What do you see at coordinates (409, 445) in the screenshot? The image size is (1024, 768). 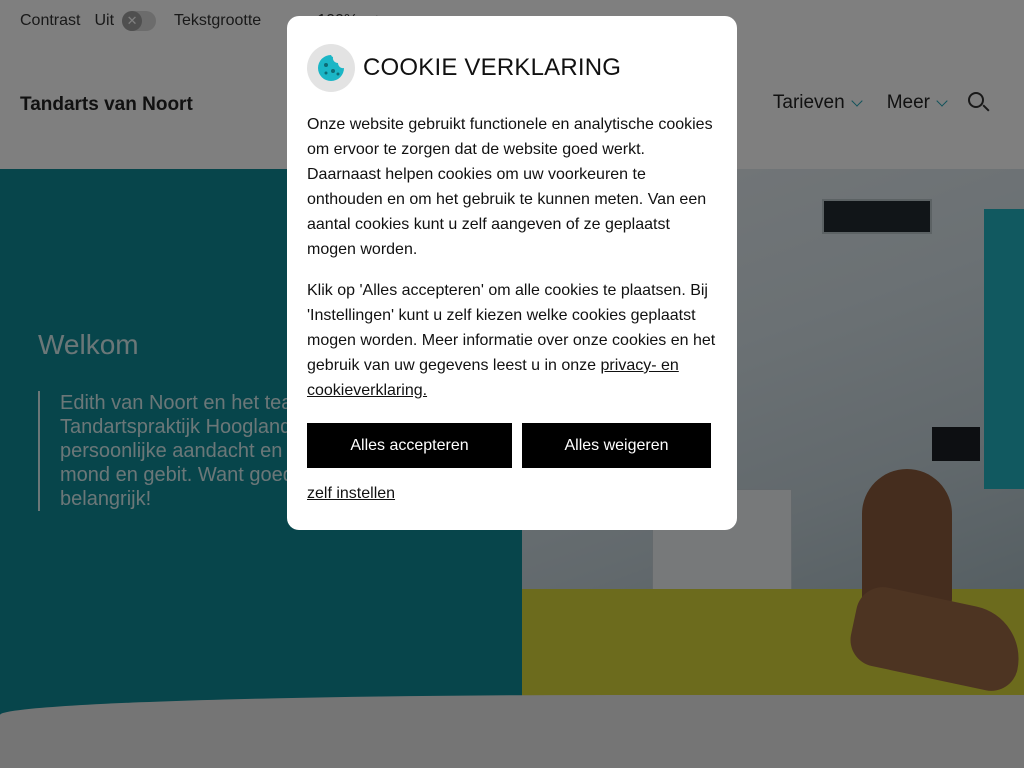 I see `accept-all-button: Alles accepteren` at bounding box center [409, 445].